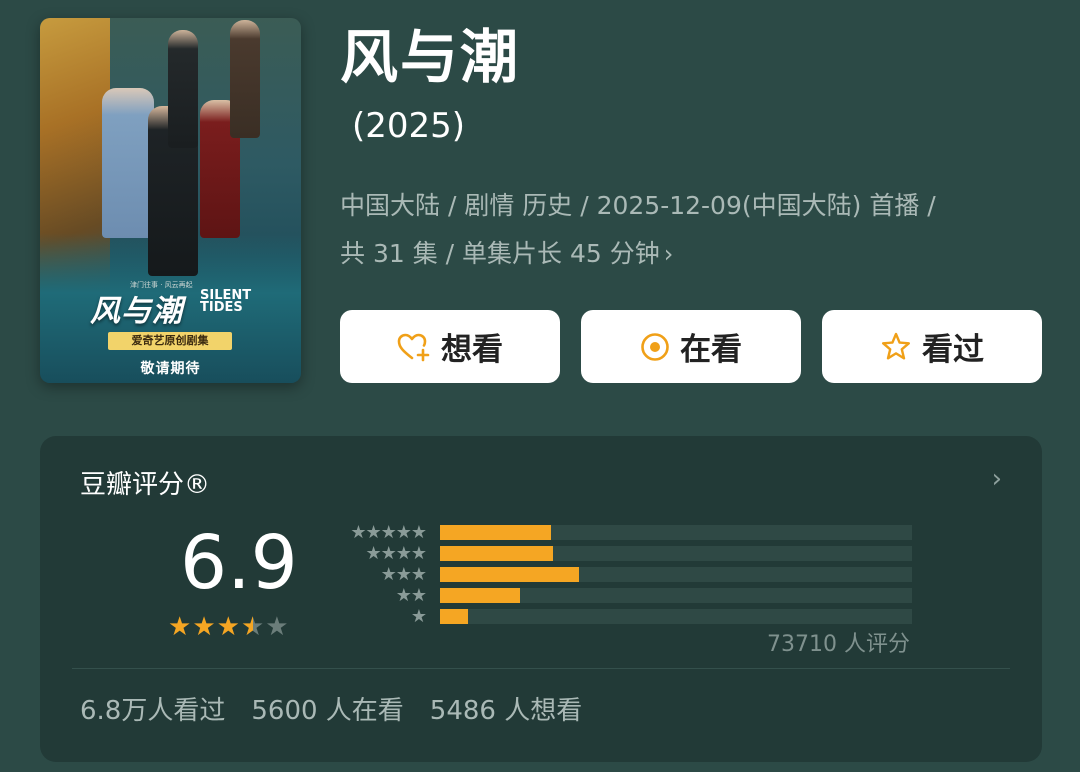  I want to click on rating-score: 6.9, so click(239, 563).